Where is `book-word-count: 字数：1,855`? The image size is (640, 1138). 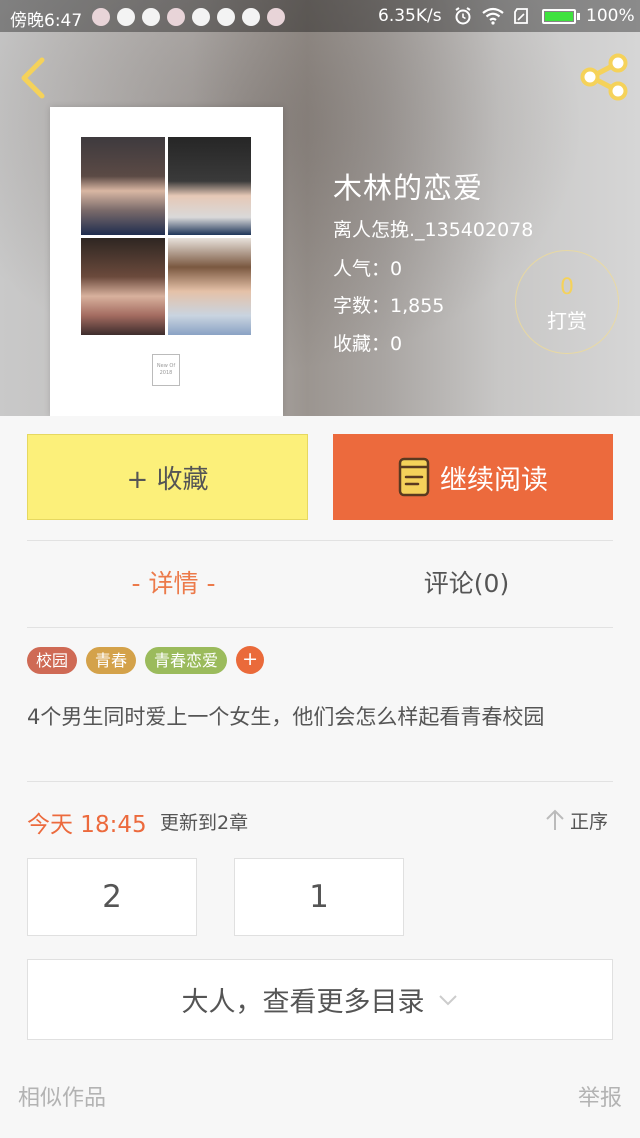
book-word-count: 字数：1,855 is located at coordinates (389, 306).